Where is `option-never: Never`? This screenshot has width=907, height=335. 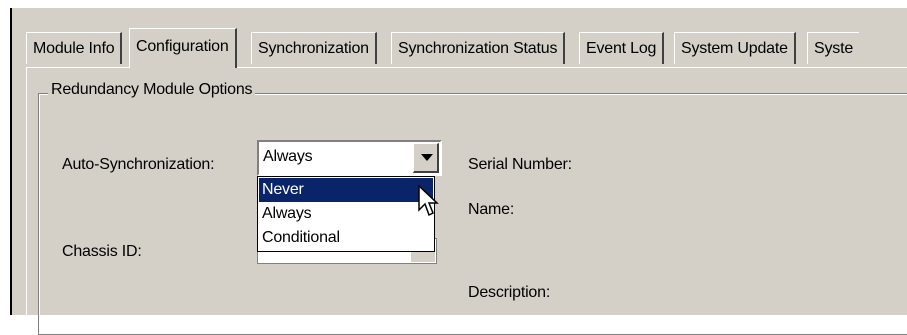 option-never: Never is located at coordinates (346, 190).